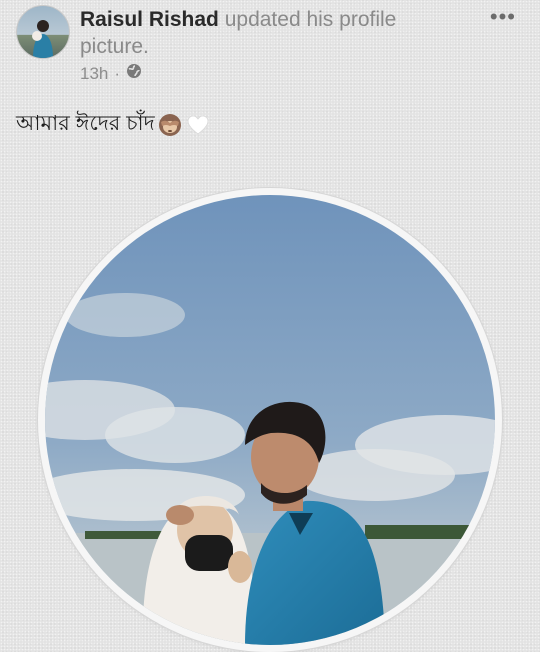 This screenshot has width=540, height=652. I want to click on caption-text: আমার ঈদের চাঁদ, so click(85, 123).